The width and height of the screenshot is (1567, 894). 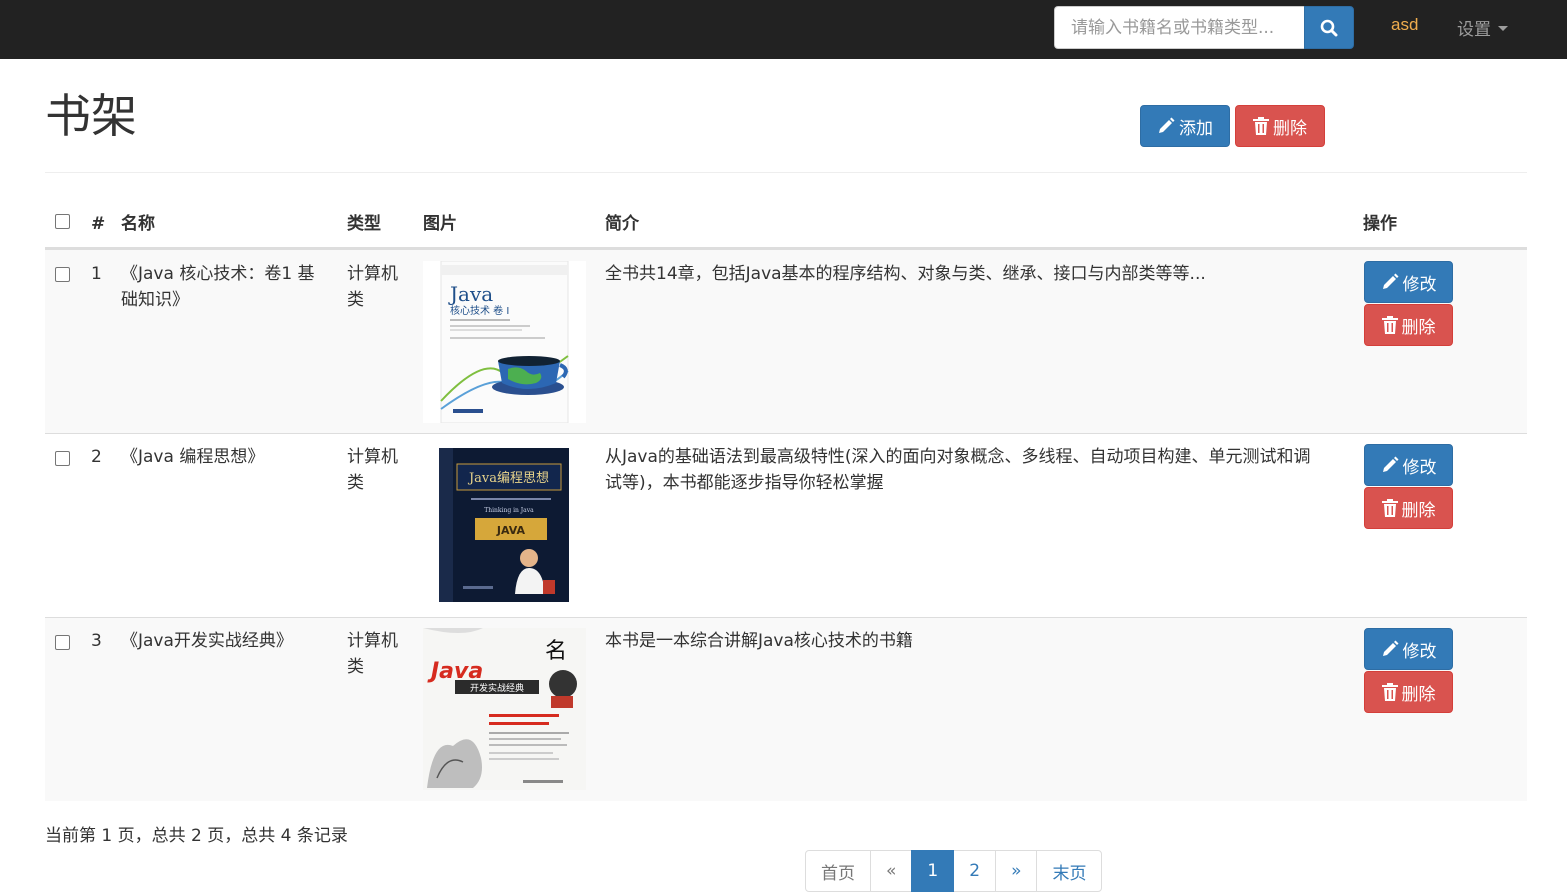 I want to click on book-description: 本书是一本综合讲解Java核心技术的书籍, so click(x=972, y=641).